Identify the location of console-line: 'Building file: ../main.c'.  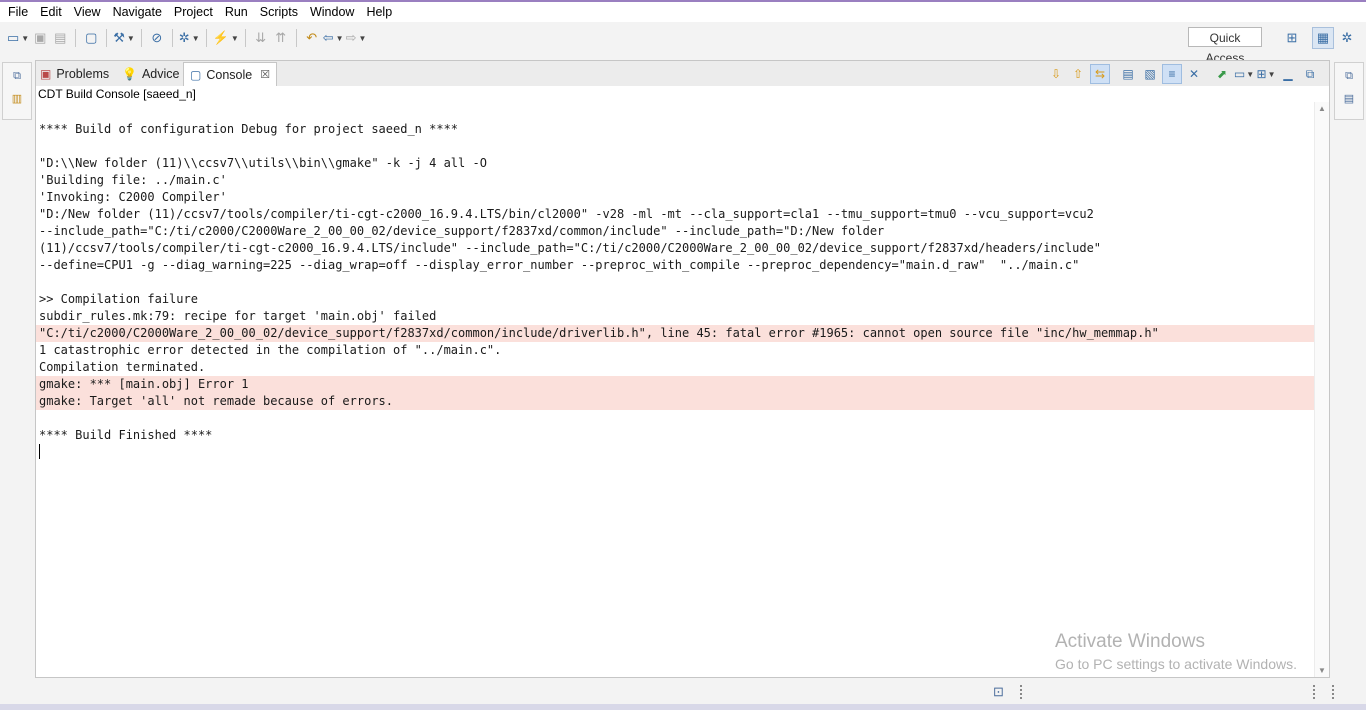
(133, 180).